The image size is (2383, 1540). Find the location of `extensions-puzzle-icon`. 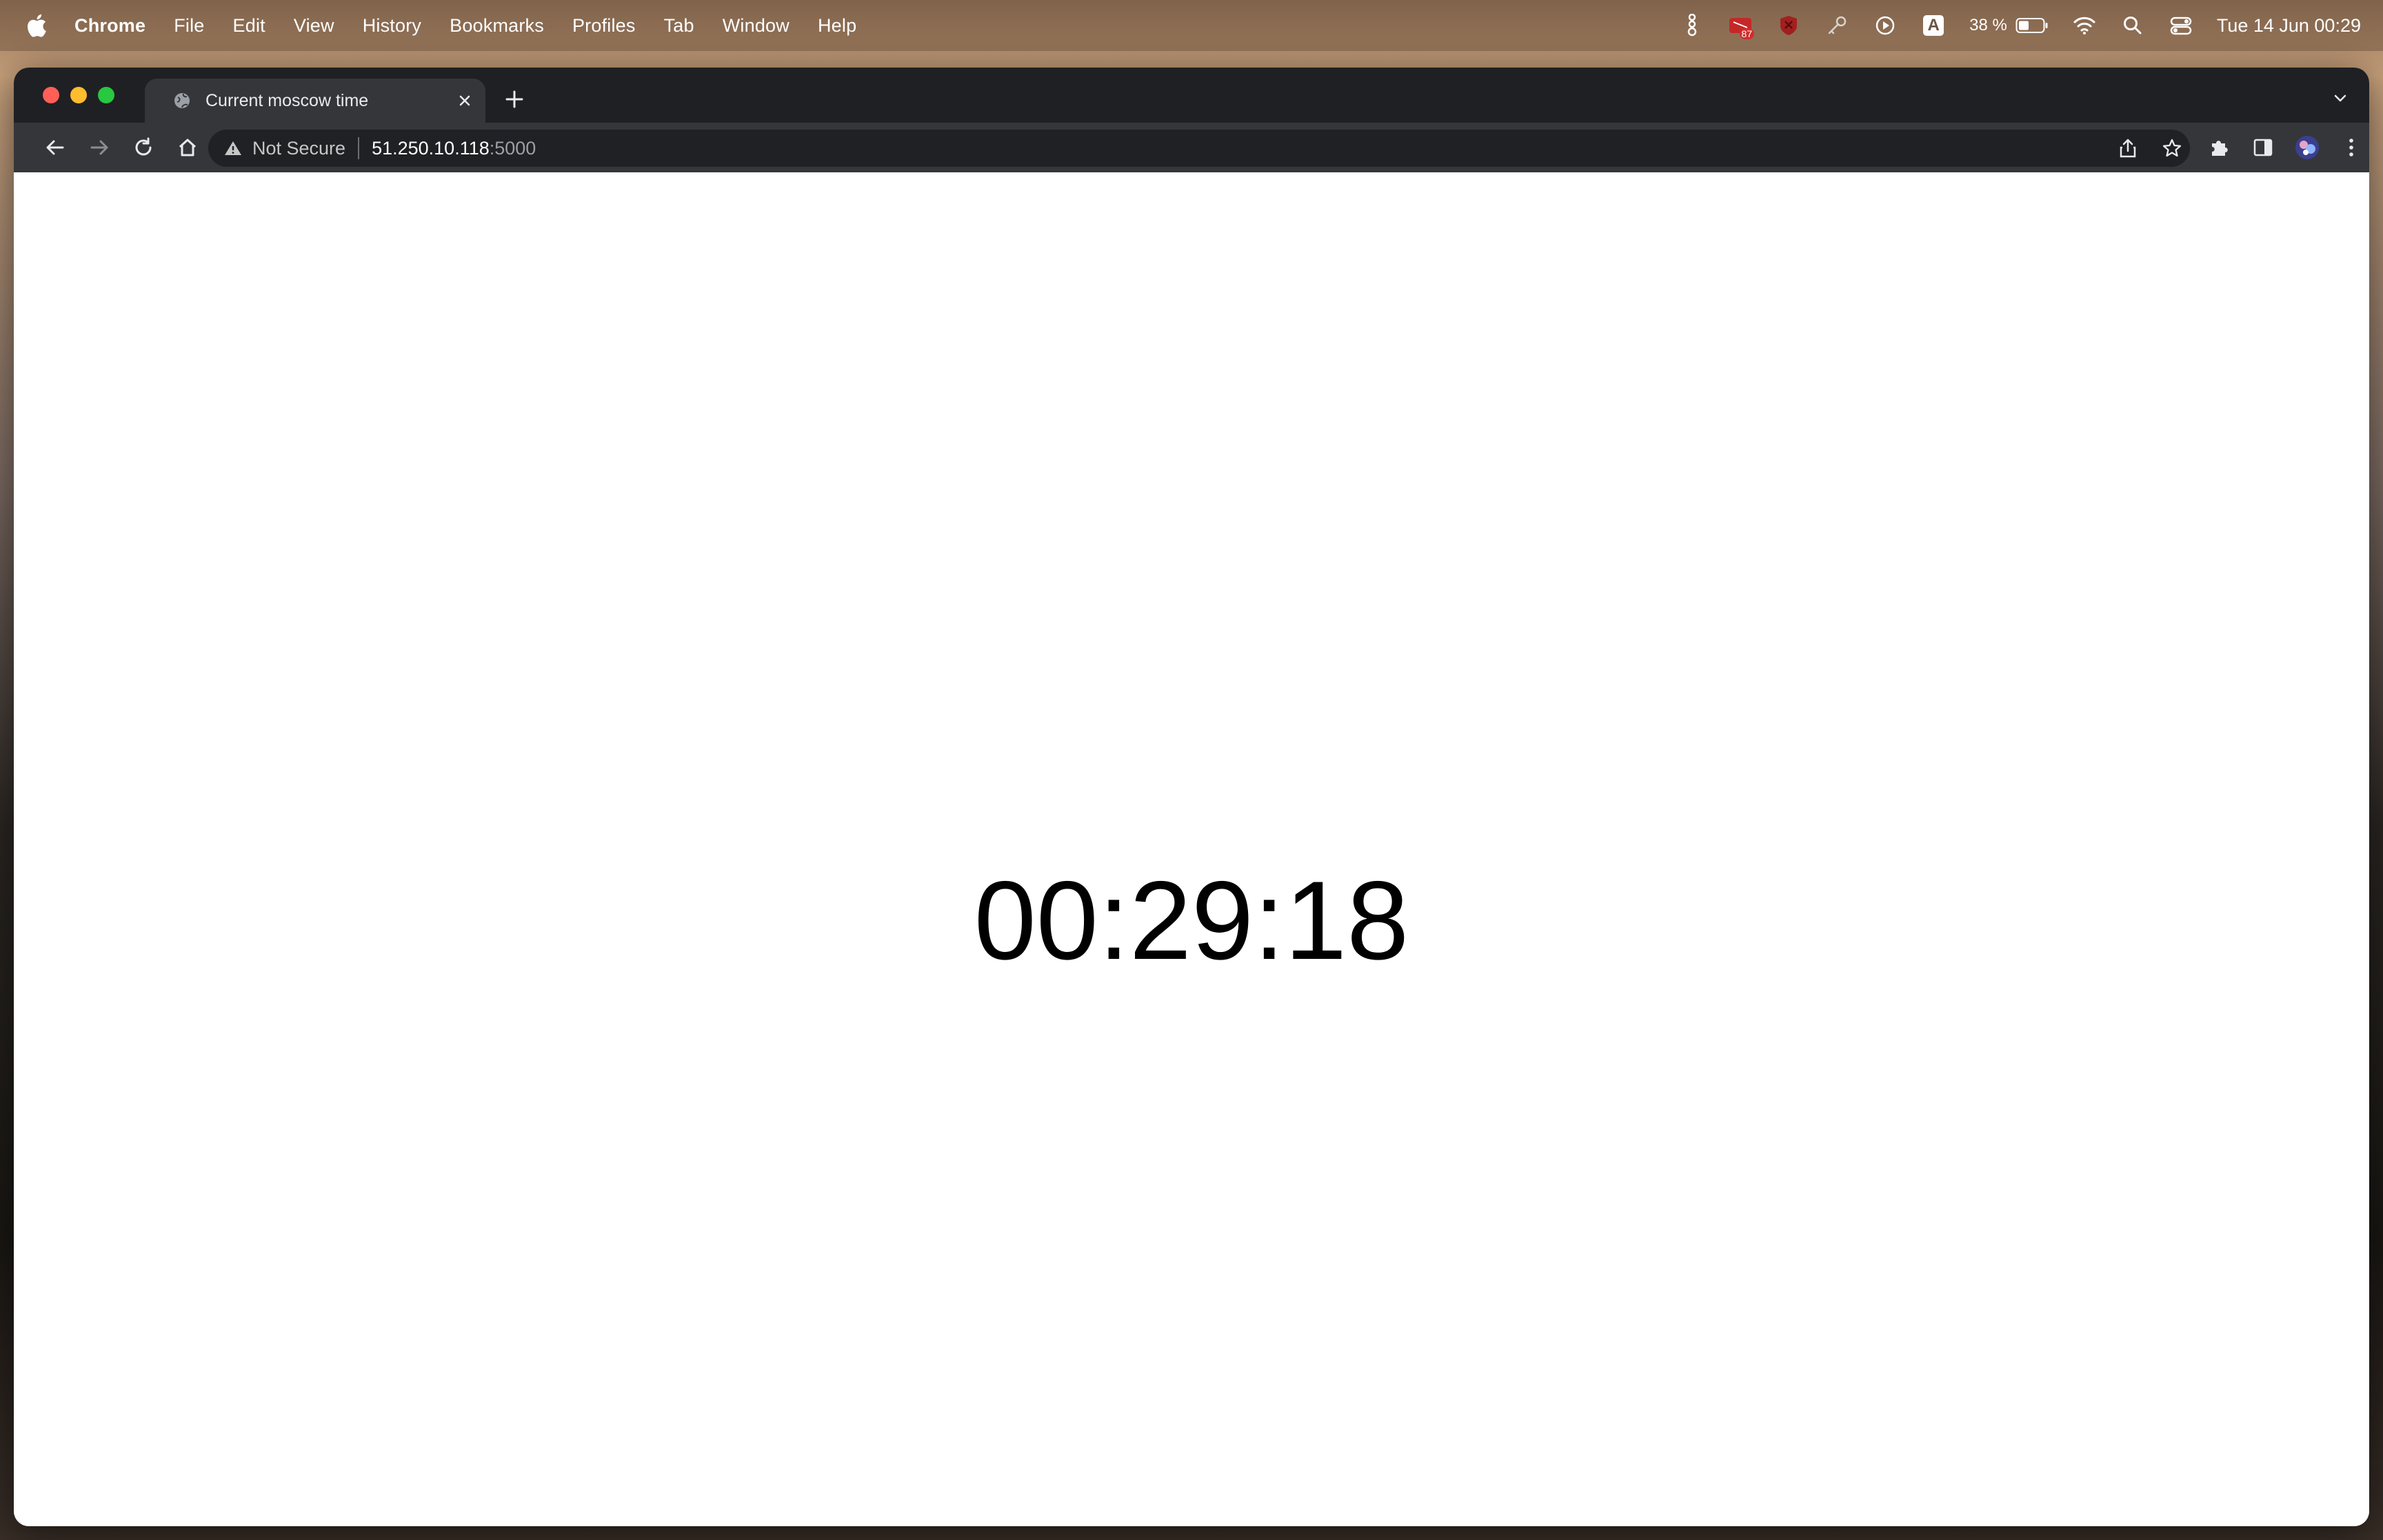

extensions-puzzle-icon is located at coordinates (2218, 148).